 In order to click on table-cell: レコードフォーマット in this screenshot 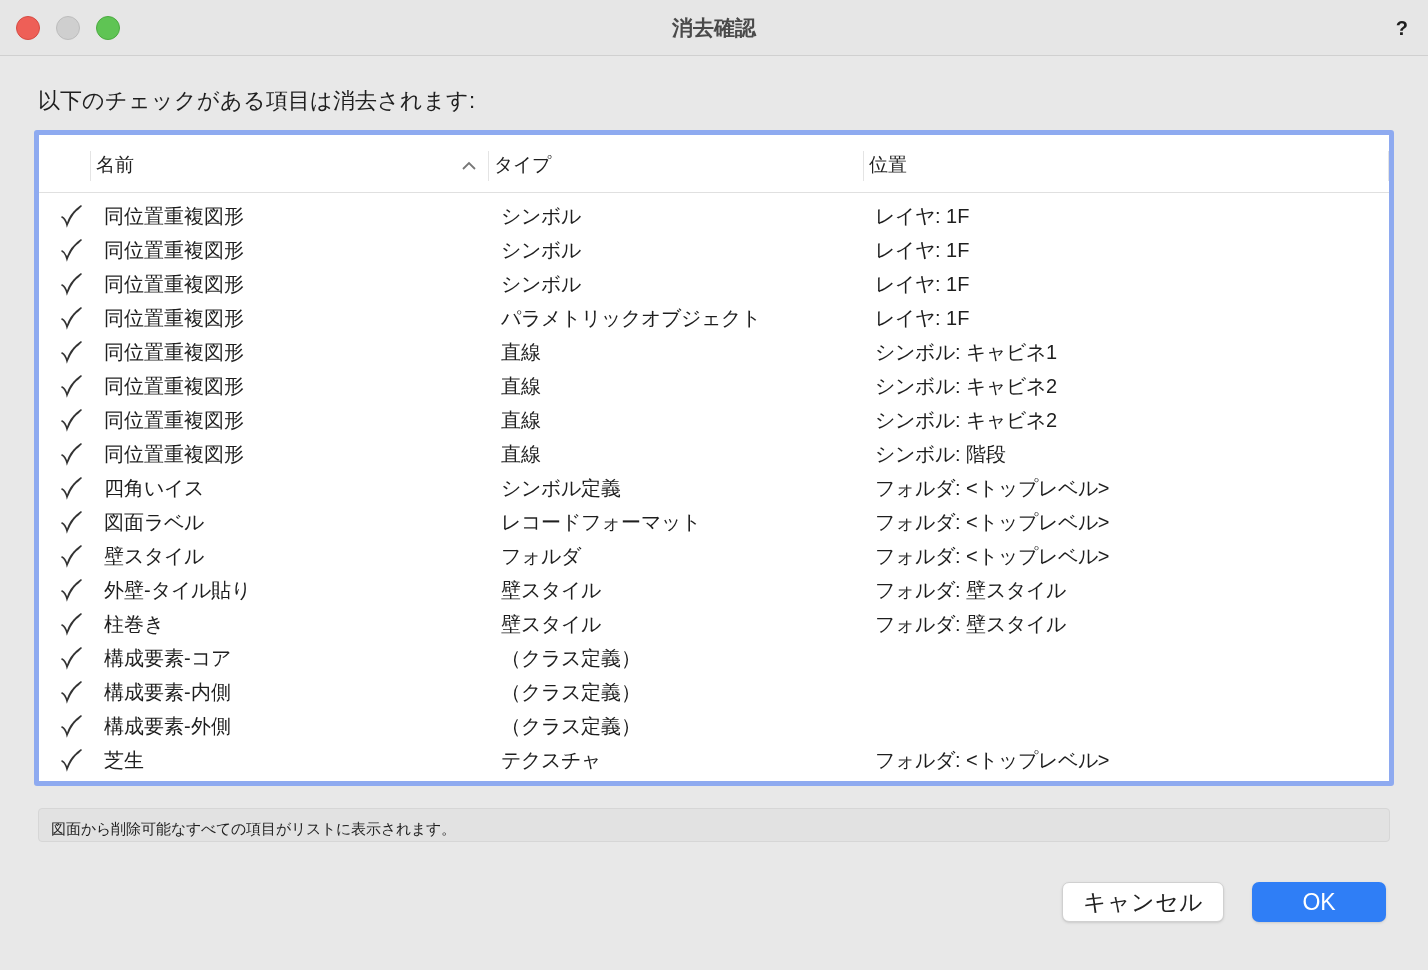, I will do `click(601, 522)`.